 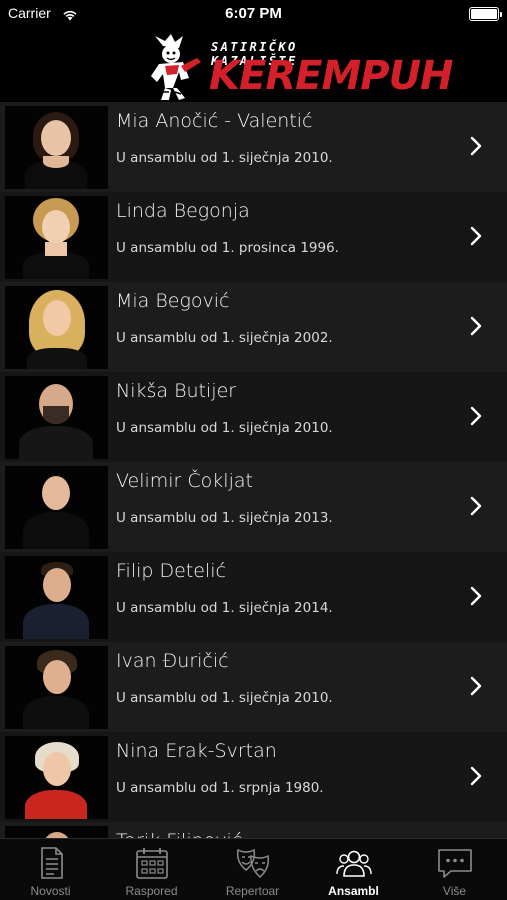 I want to click on logo-wordmark: KEREMPUH, so click(x=331, y=76).